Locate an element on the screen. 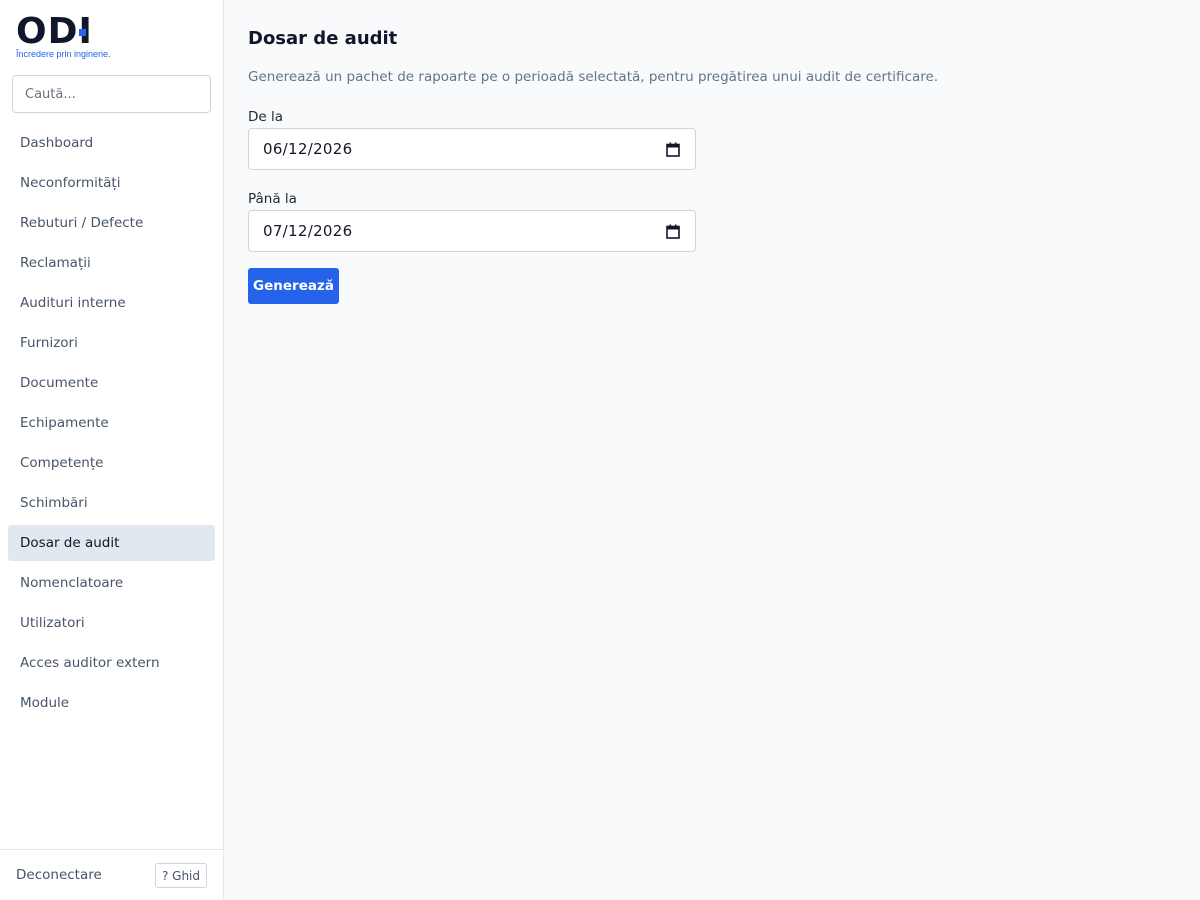 The width and height of the screenshot is (1200, 900). sidebar-item-competente: Competențe is located at coordinates (111, 463).